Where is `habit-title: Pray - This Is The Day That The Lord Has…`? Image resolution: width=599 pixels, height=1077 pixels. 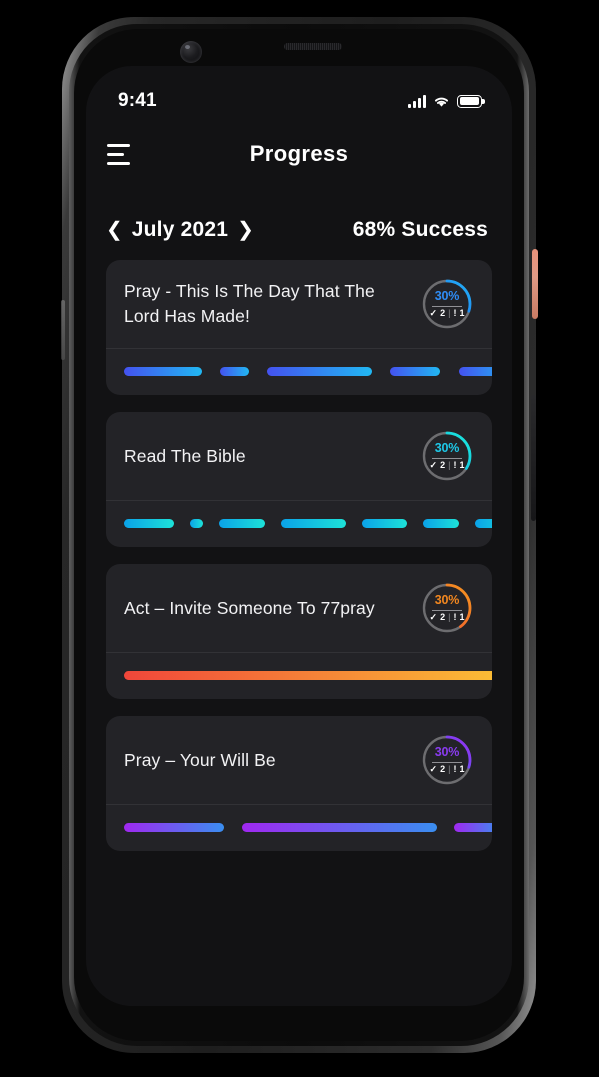 habit-title: Pray - This Is The Day That The Lord Has… is located at coordinates (249, 303).